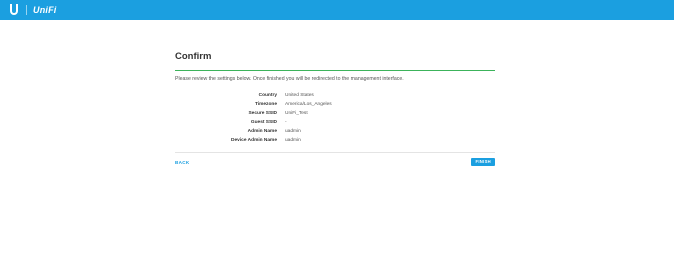 Image resolution: width=674 pixels, height=276 pixels. What do you see at coordinates (263, 122) in the screenshot?
I see `row-label: Guest SSID` at bounding box center [263, 122].